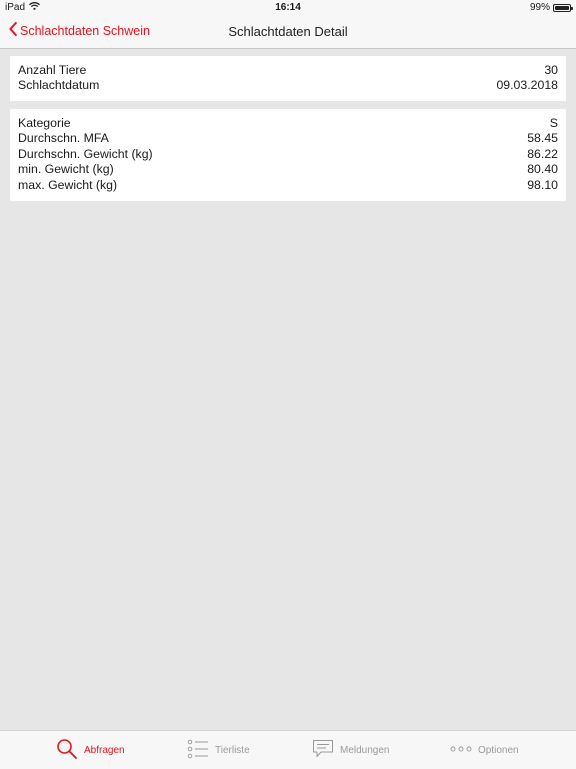 The height and width of the screenshot is (769, 576). Describe the element at coordinates (52, 70) in the screenshot. I see `row-label: Anzahl Tiere` at that location.